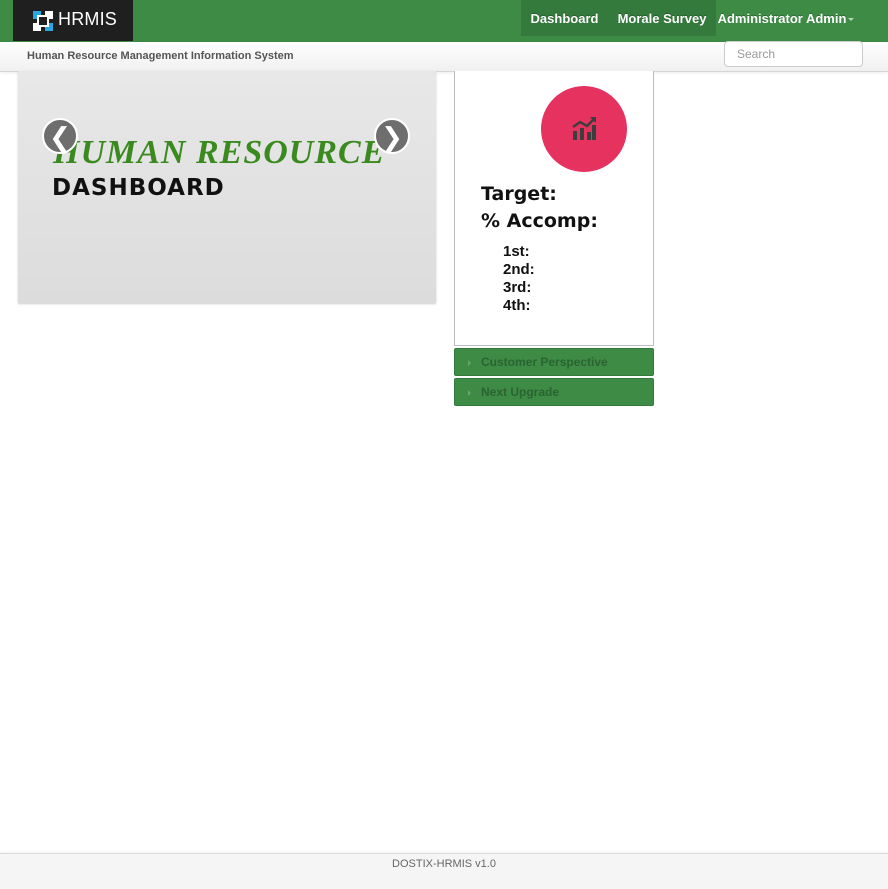 Image resolution: width=888 pixels, height=889 pixels. Describe the element at coordinates (564, 18) in the screenshot. I see `nav-dashboard: Dashboard` at that location.